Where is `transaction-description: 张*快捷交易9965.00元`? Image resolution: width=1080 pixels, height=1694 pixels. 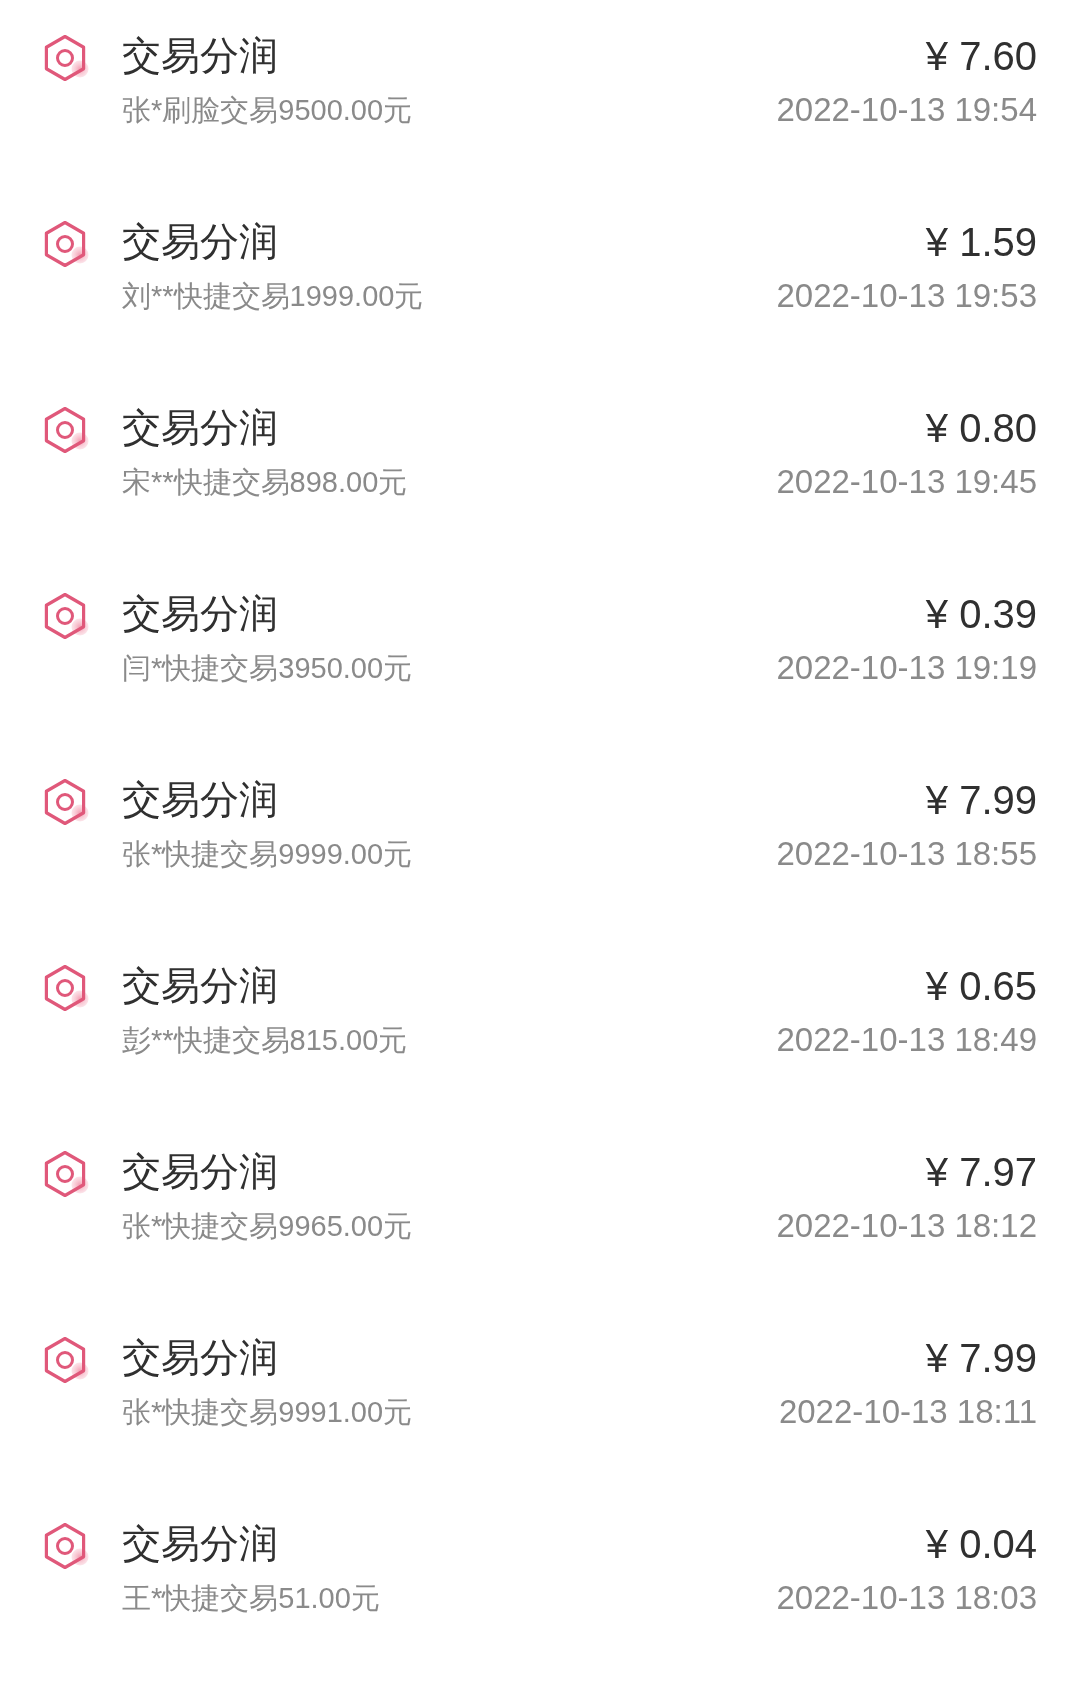
transaction-description: 张*快捷交易9965.00元 is located at coordinates (267, 1226).